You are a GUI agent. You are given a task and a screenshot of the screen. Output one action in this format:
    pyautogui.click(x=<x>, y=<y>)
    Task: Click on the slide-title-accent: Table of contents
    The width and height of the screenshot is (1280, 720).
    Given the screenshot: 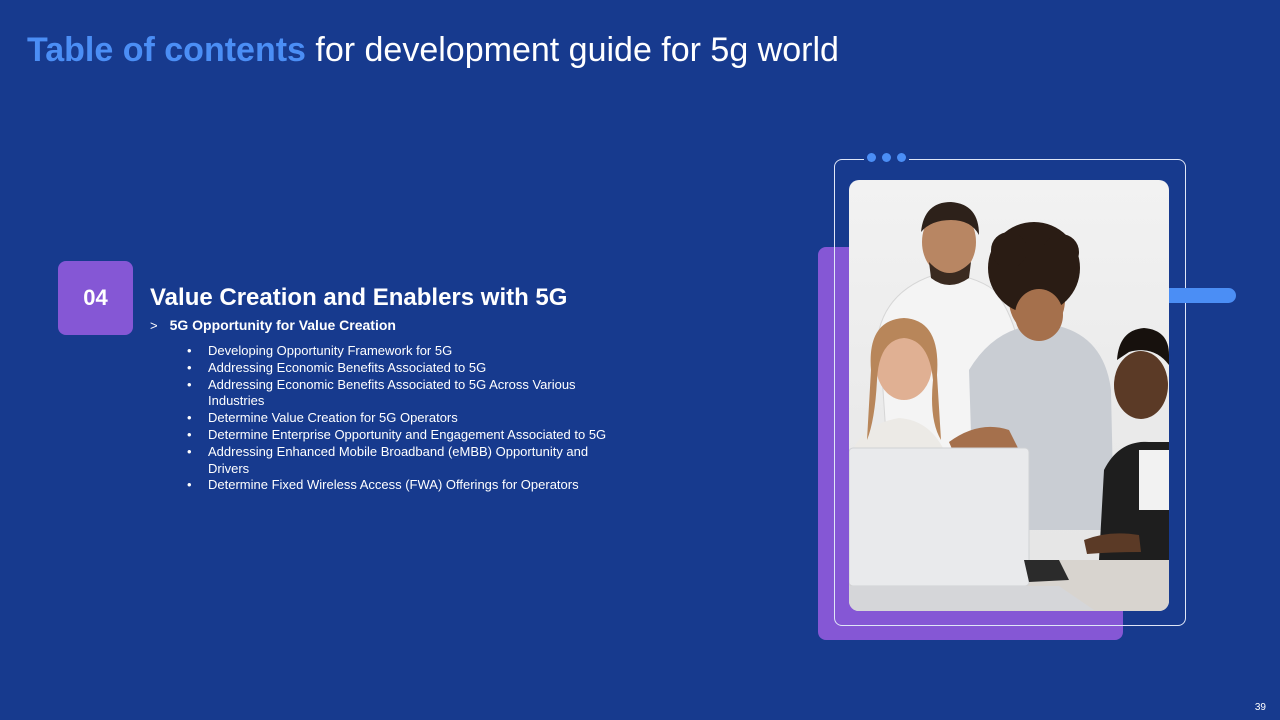 What is the action you would take?
    pyautogui.click(x=166, y=50)
    